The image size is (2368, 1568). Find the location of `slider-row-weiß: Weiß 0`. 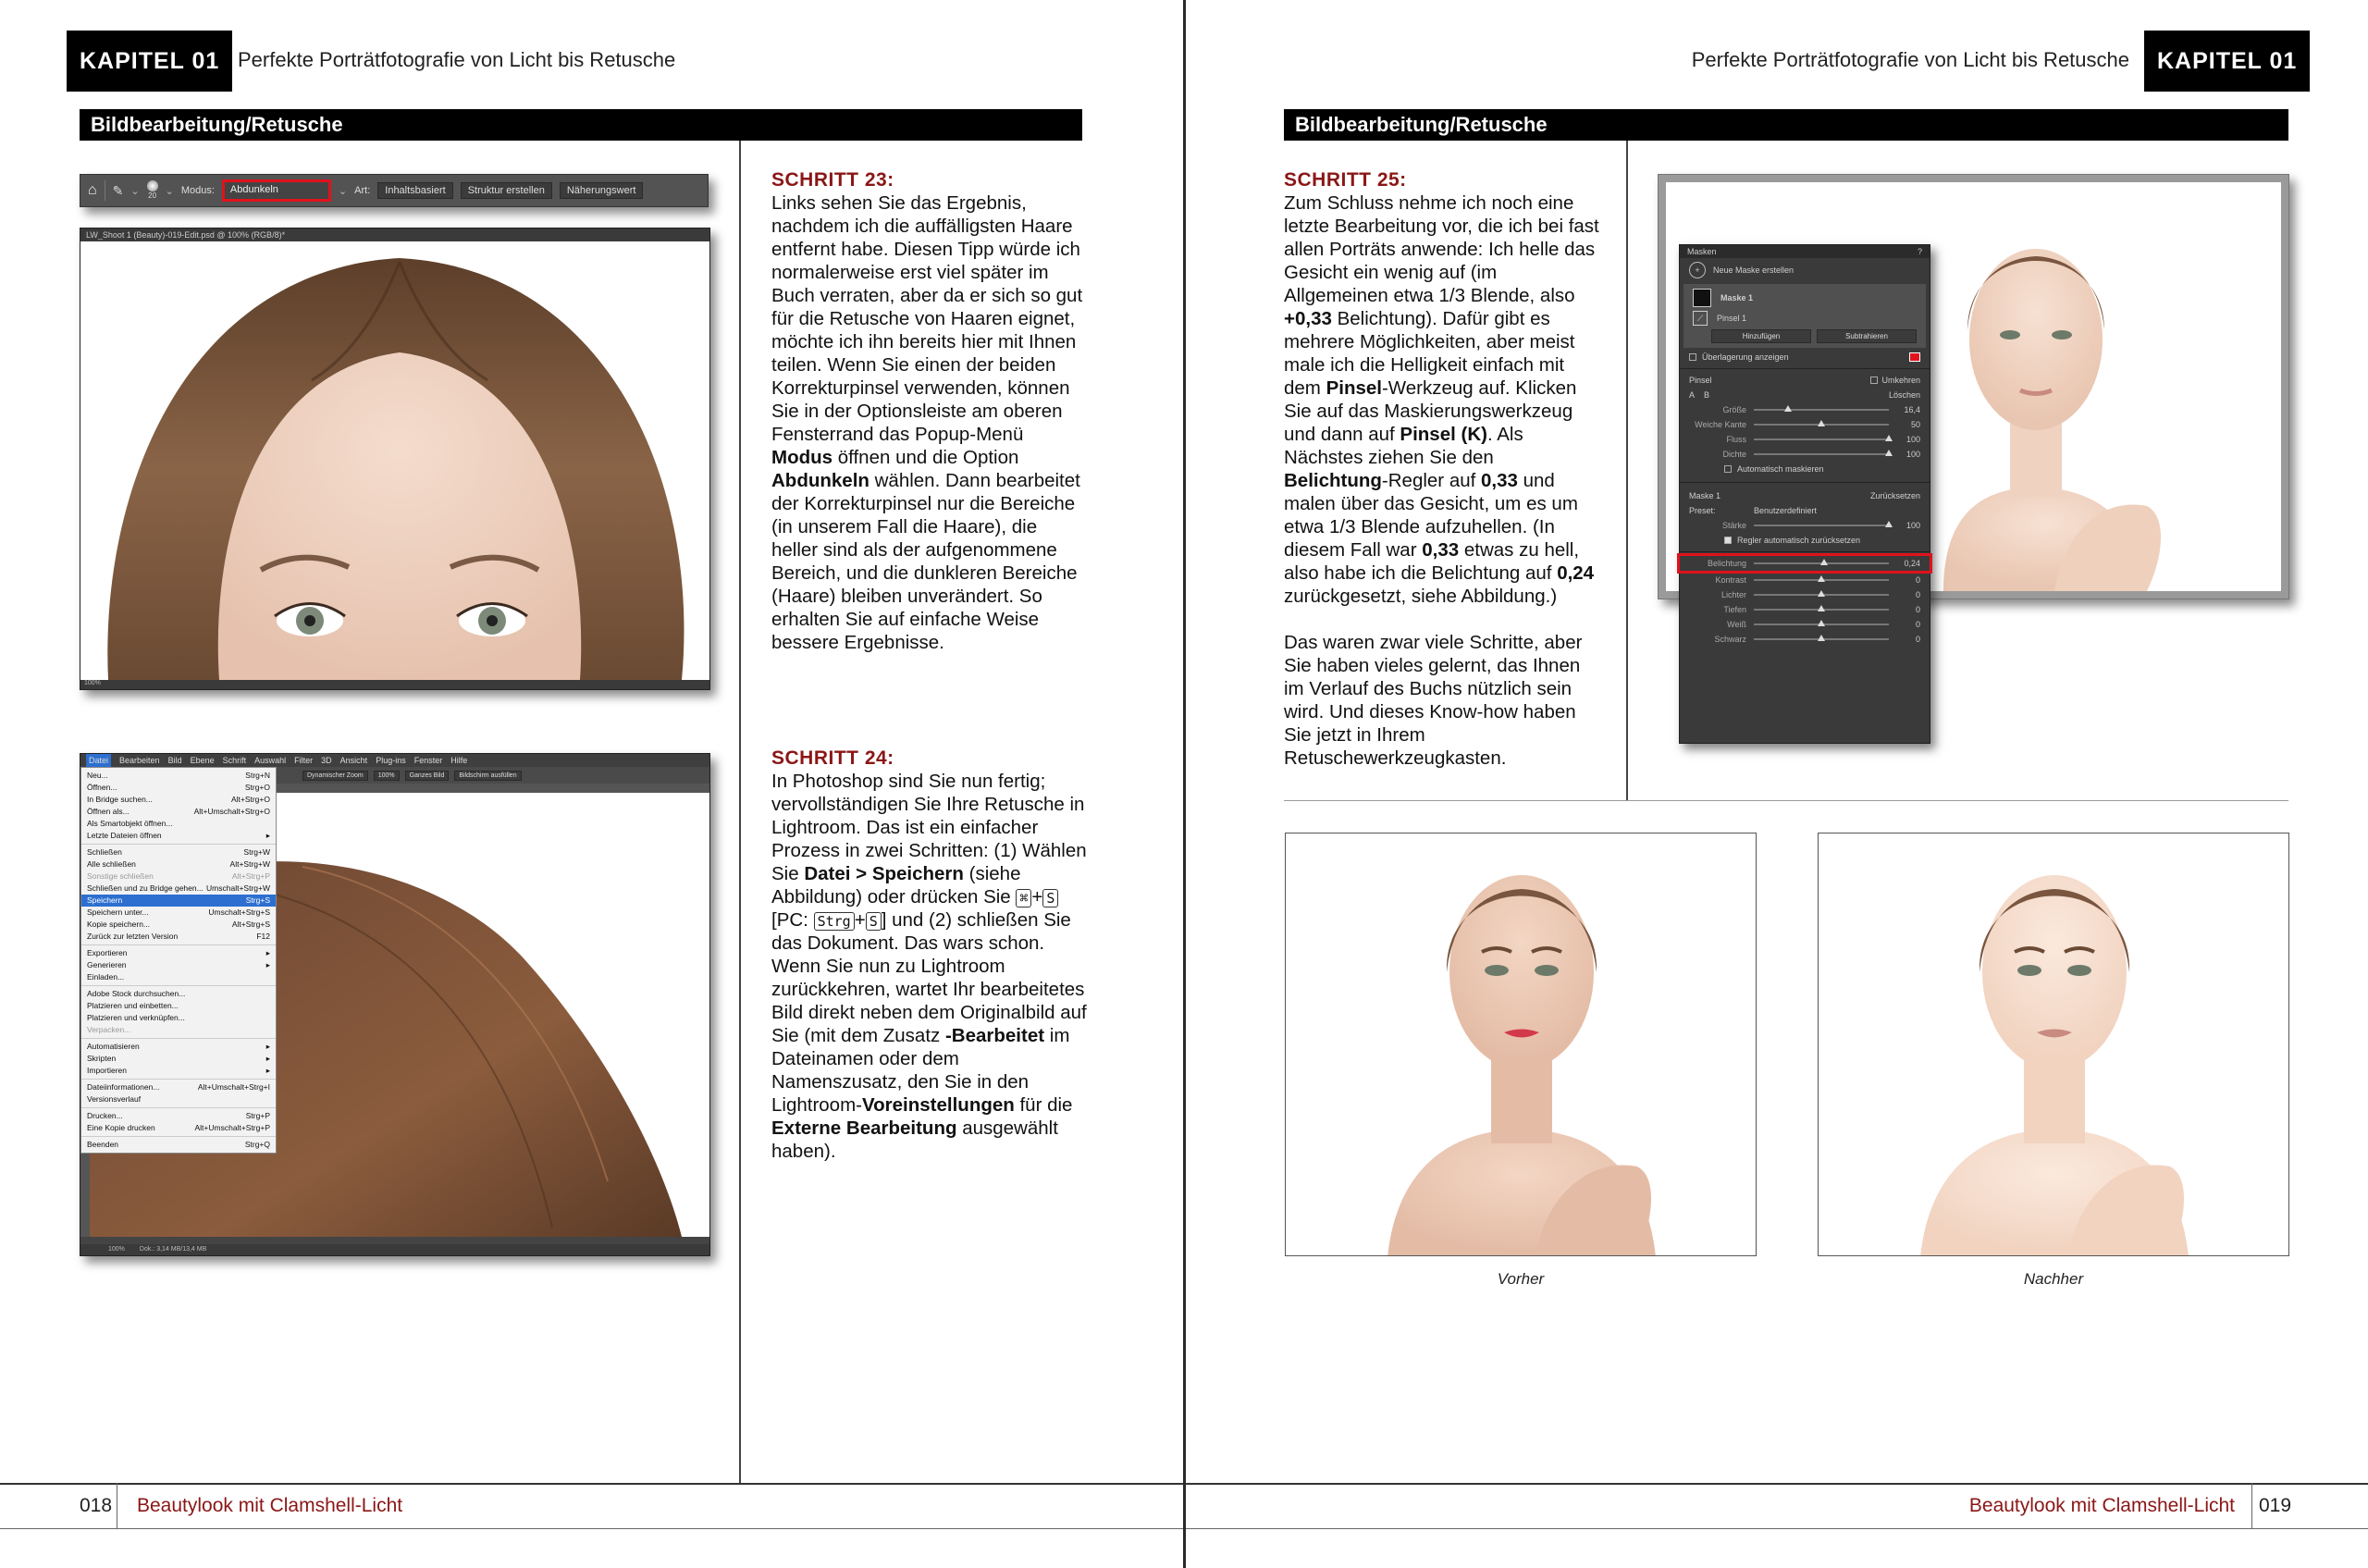

slider-row-weiß: Weiß 0 is located at coordinates (1805, 624).